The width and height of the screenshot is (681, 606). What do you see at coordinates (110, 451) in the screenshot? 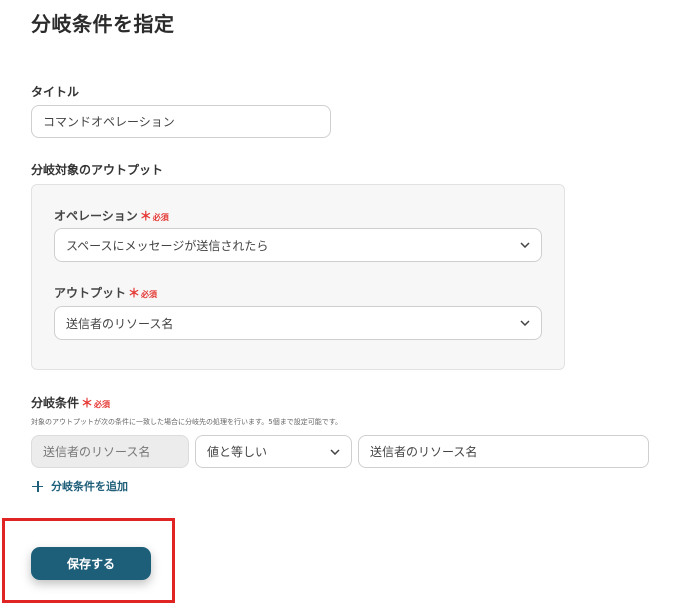
I see `condition-field-display: 送信者のリソース名` at bounding box center [110, 451].